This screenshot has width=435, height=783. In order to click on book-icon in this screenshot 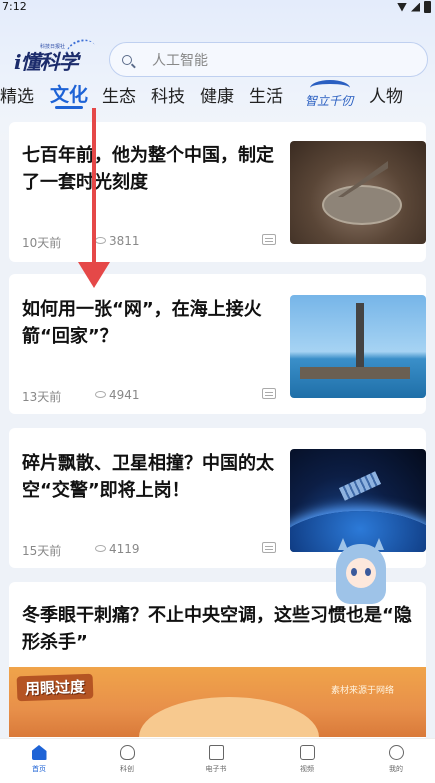, I will do `click(216, 752)`.